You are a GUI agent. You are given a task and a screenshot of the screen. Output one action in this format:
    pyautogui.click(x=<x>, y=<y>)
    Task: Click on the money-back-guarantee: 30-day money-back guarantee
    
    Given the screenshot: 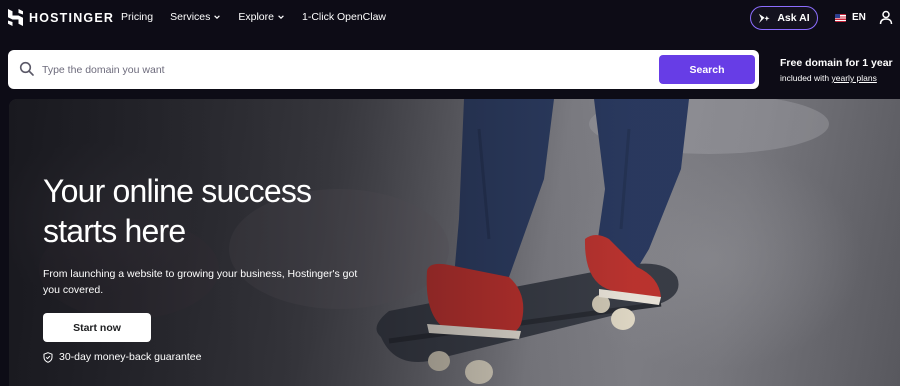 What is the action you would take?
    pyautogui.click(x=122, y=357)
    